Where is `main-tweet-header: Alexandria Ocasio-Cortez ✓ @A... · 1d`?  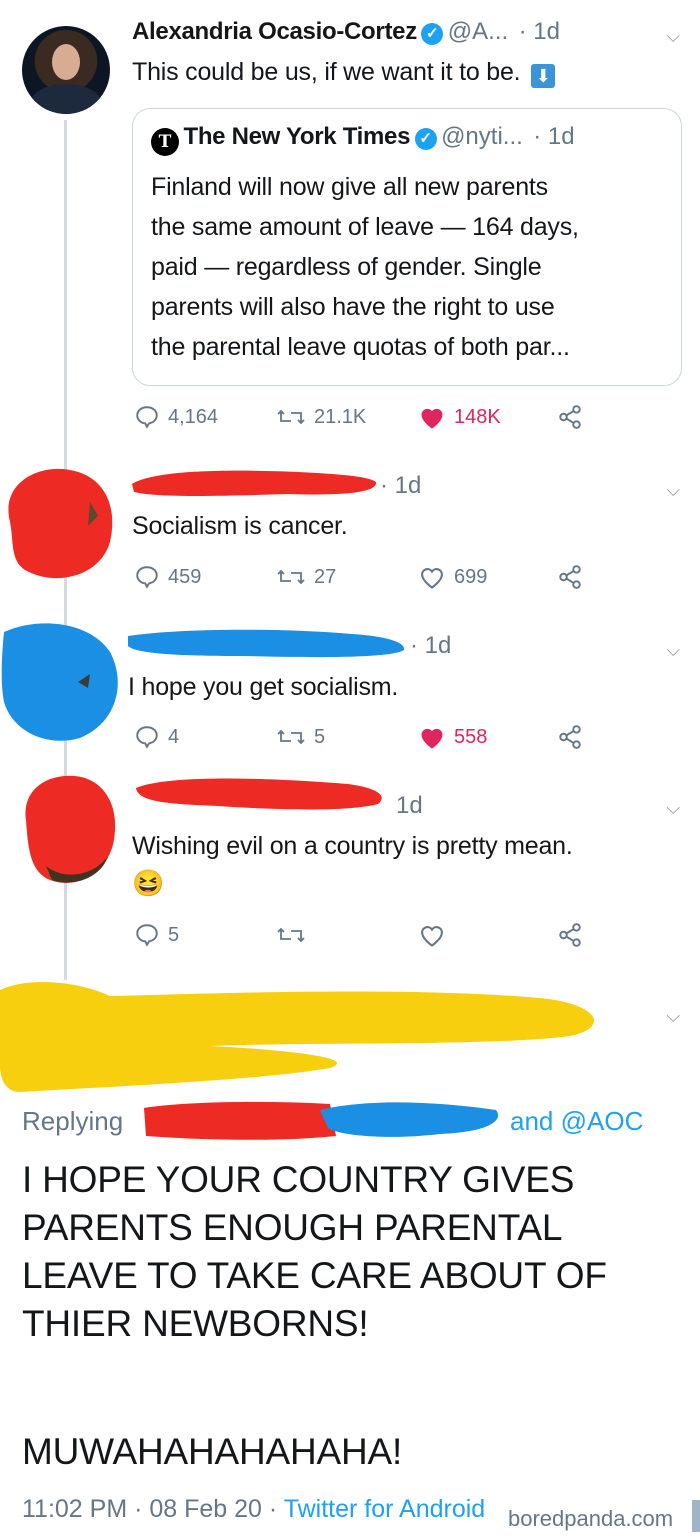
main-tweet-header: Alexandria Ocasio-Cortez ✓ @A... · 1d is located at coordinates (346, 32).